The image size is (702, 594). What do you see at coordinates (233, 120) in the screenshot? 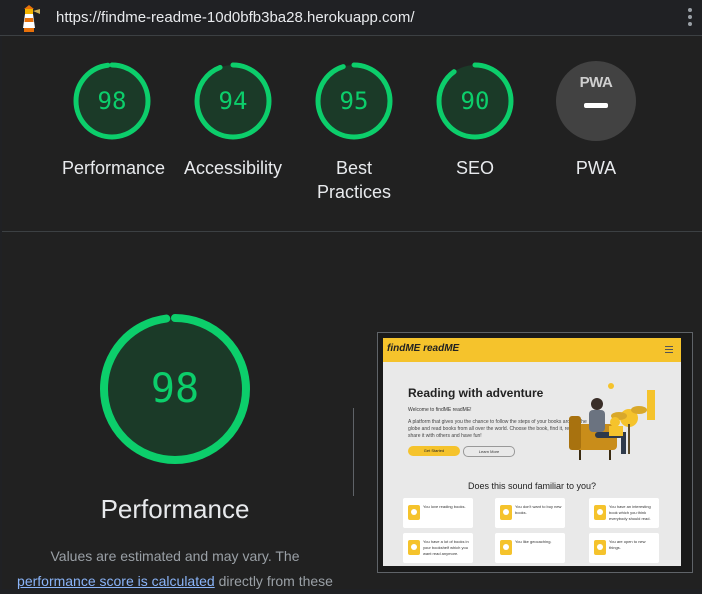
I see `gauge-accessibility: 94 Accessibility` at bounding box center [233, 120].